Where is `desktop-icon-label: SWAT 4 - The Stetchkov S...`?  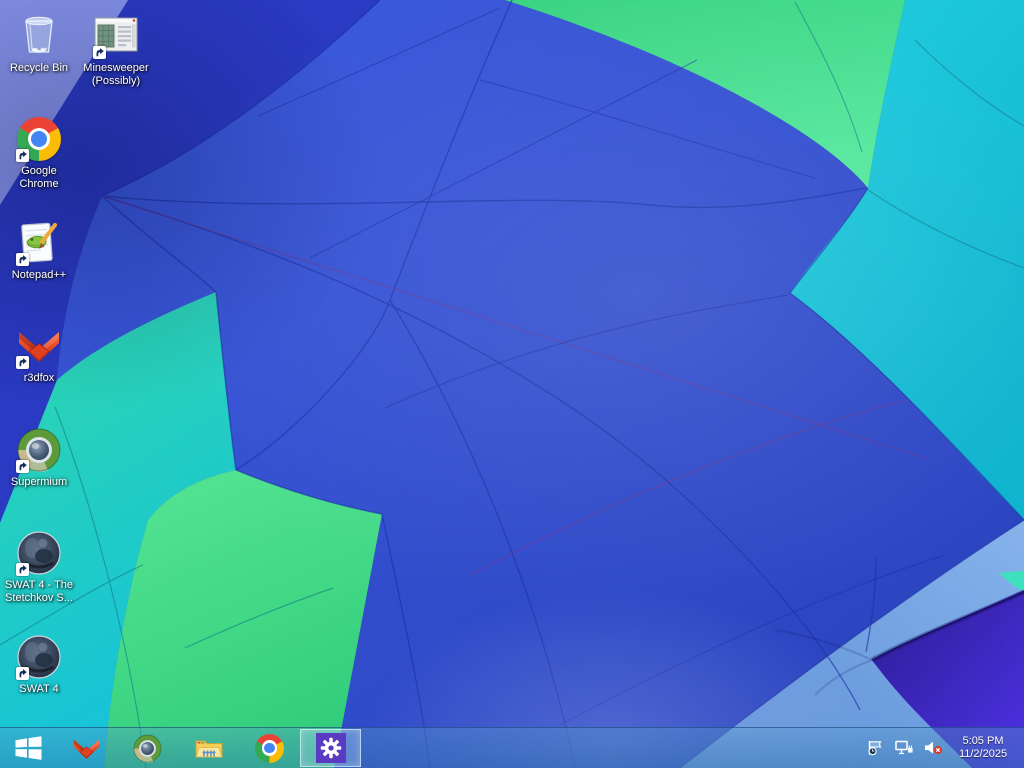 desktop-icon-label: SWAT 4 - The Stetchkov S... is located at coordinates (39, 591).